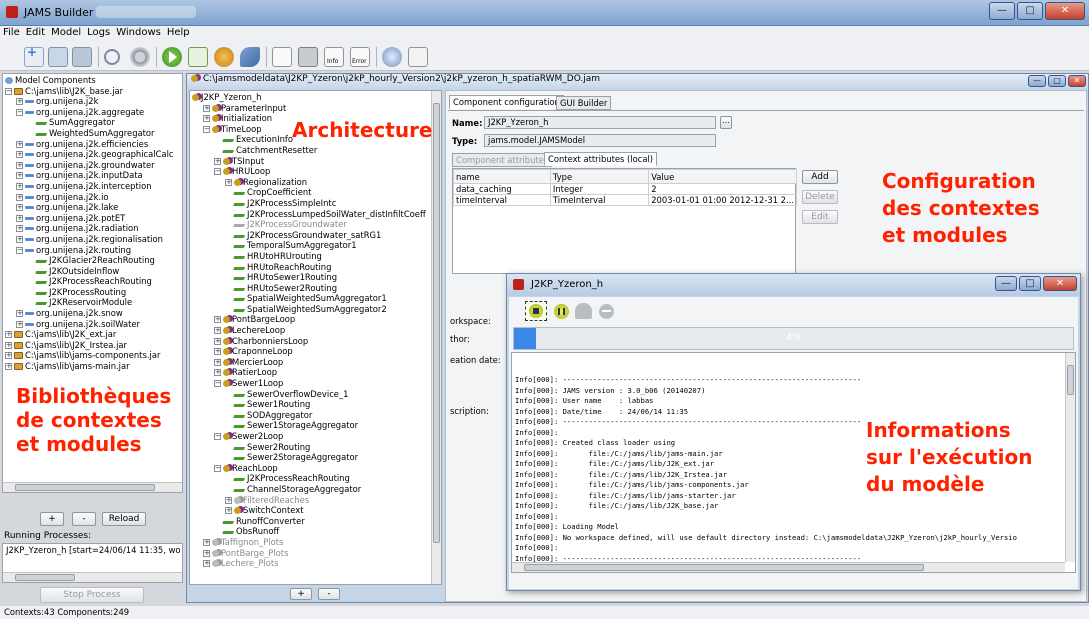 The height and width of the screenshot is (619, 1089). I want to click on library-tree-node: + org.unijena.j2k, so click(93, 101).